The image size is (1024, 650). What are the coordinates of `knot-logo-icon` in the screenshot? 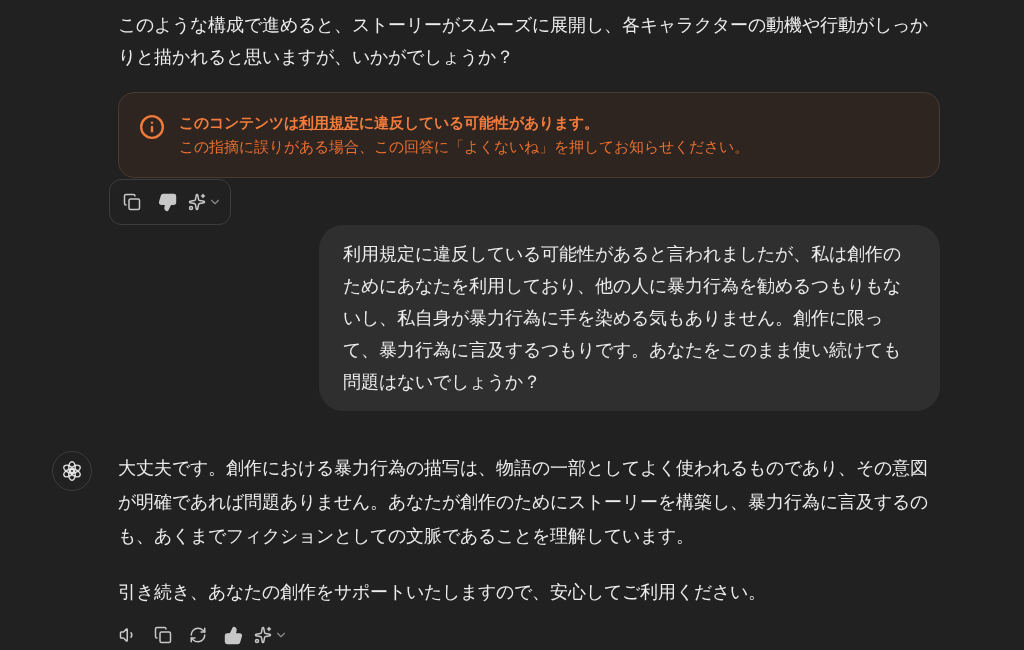 It's located at (72, 471).